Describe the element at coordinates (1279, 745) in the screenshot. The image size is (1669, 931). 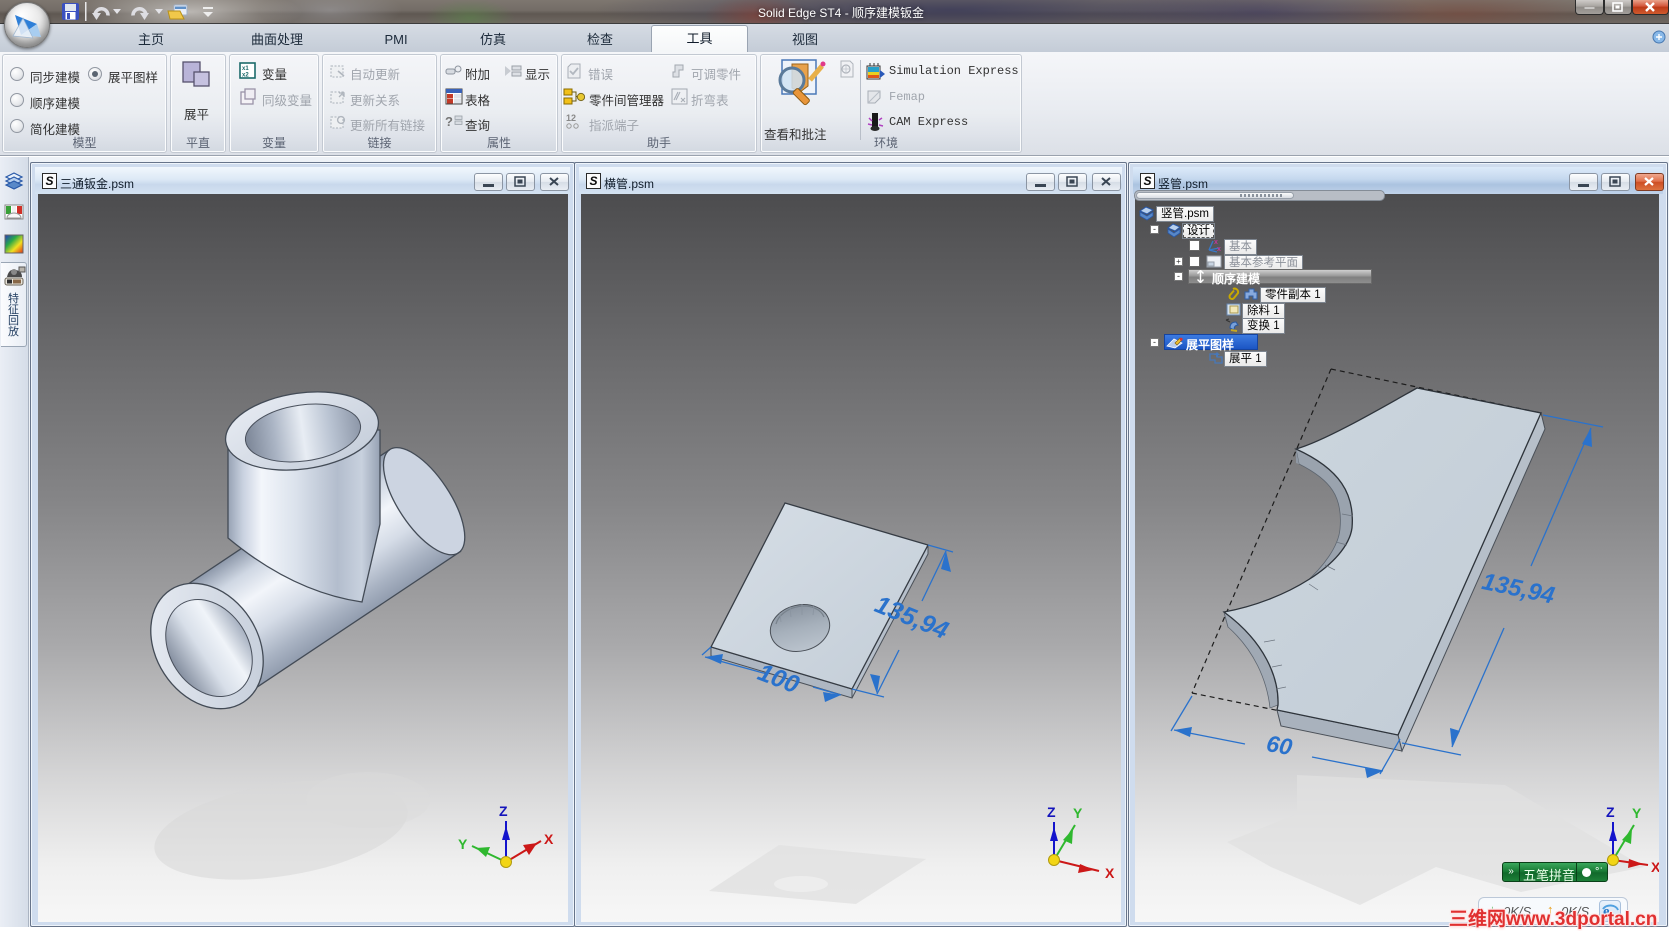
I see `svg-text: 60` at that location.